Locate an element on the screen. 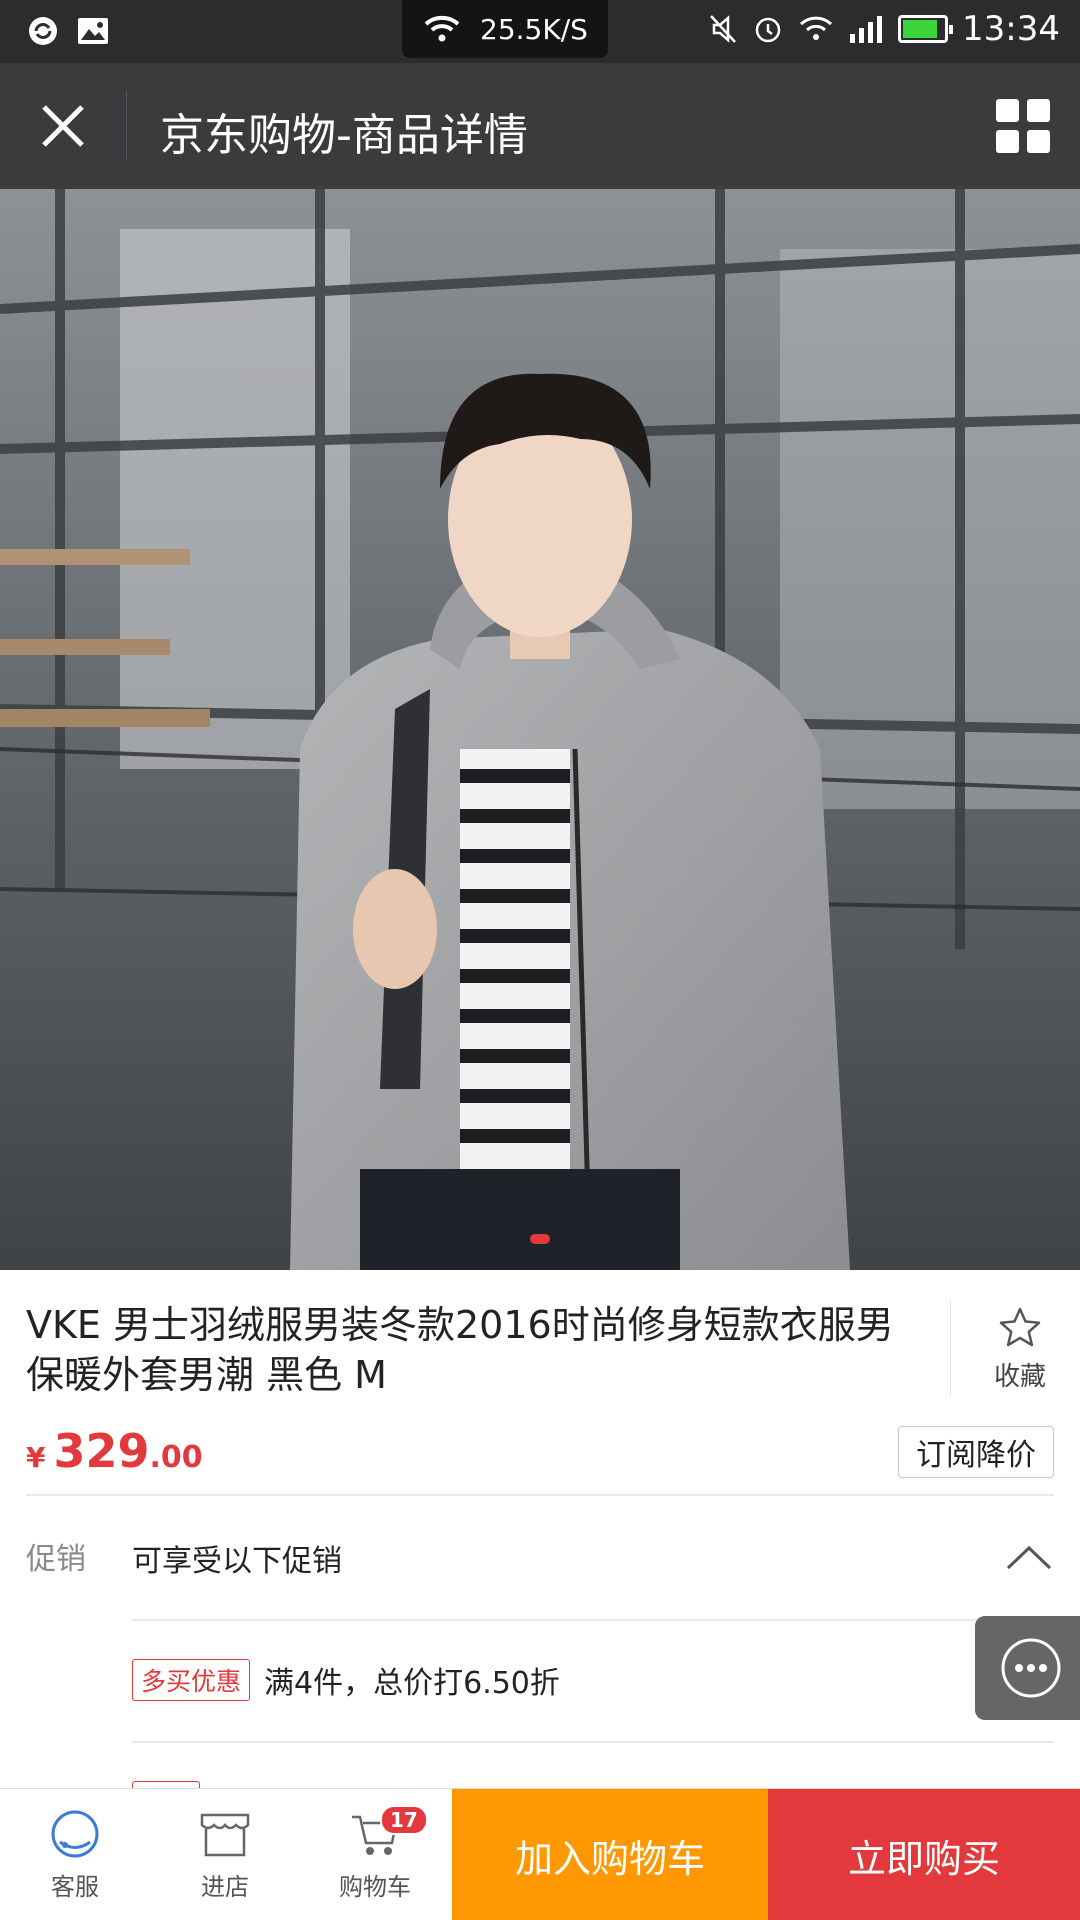 This screenshot has height=1920, width=1080. cart-button: 购物车 17 is located at coordinates (375, 1854).